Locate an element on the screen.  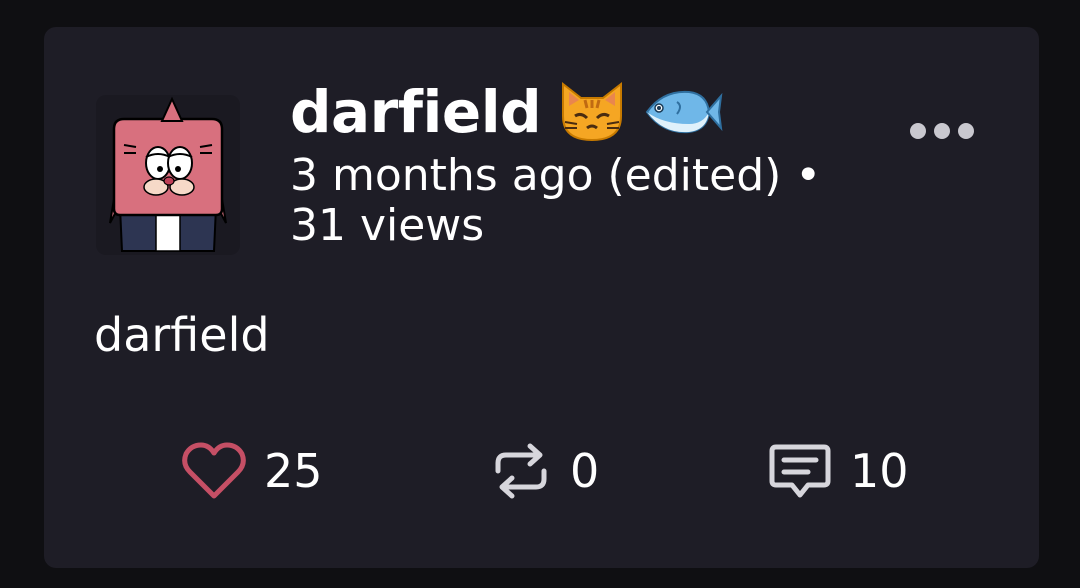
fish-icon is located at coordinates (683, 112).